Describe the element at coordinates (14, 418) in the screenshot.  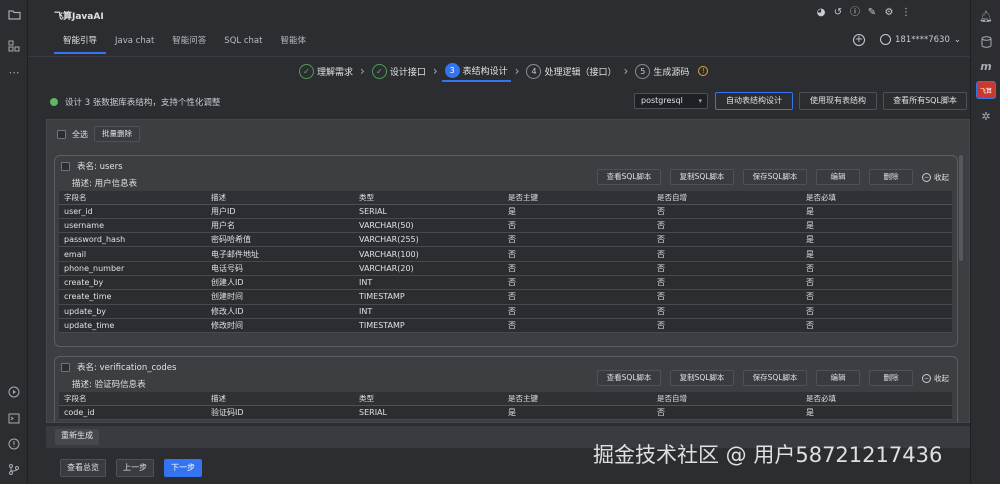
I see `terminal-icon` at that location.